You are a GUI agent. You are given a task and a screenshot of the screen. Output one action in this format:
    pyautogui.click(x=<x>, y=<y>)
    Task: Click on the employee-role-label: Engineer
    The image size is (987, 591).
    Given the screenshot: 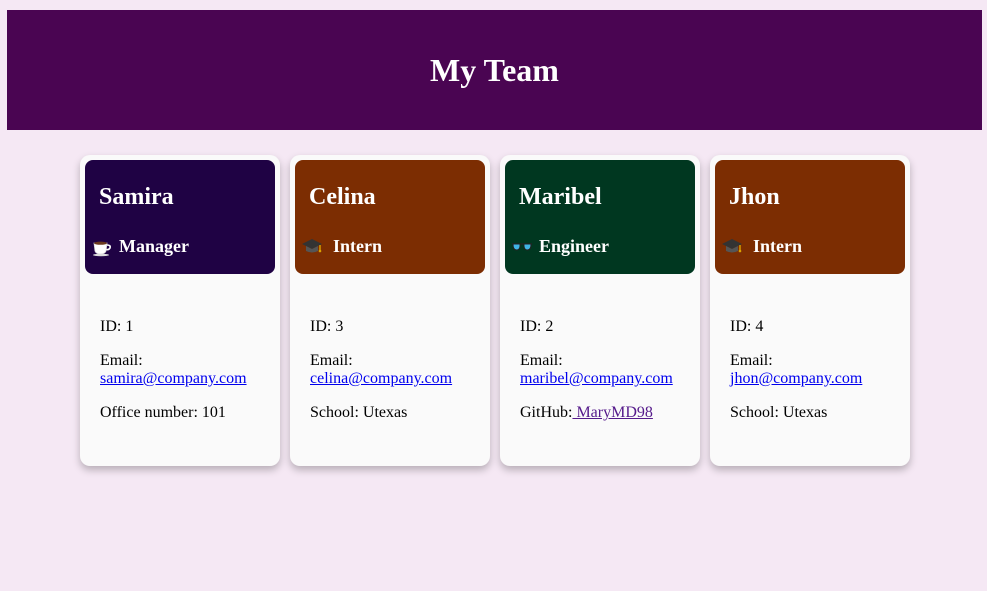 What is the action you would take?
    pyautogui.click(x=574, y=245)
    